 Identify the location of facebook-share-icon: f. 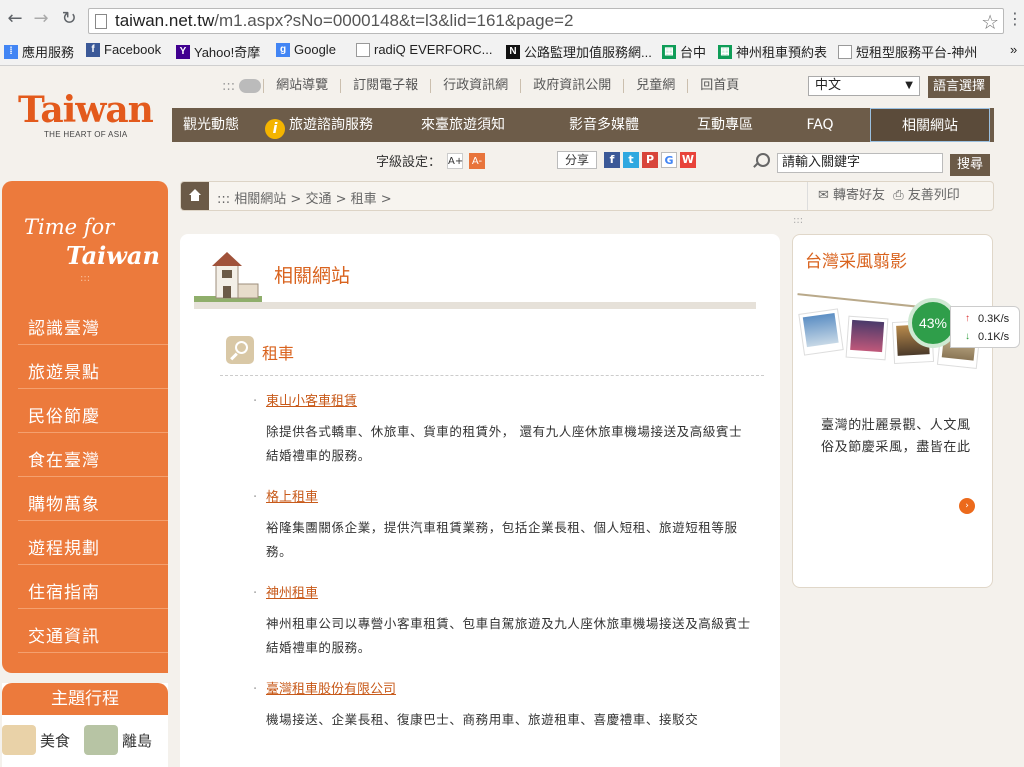
(612, 160).